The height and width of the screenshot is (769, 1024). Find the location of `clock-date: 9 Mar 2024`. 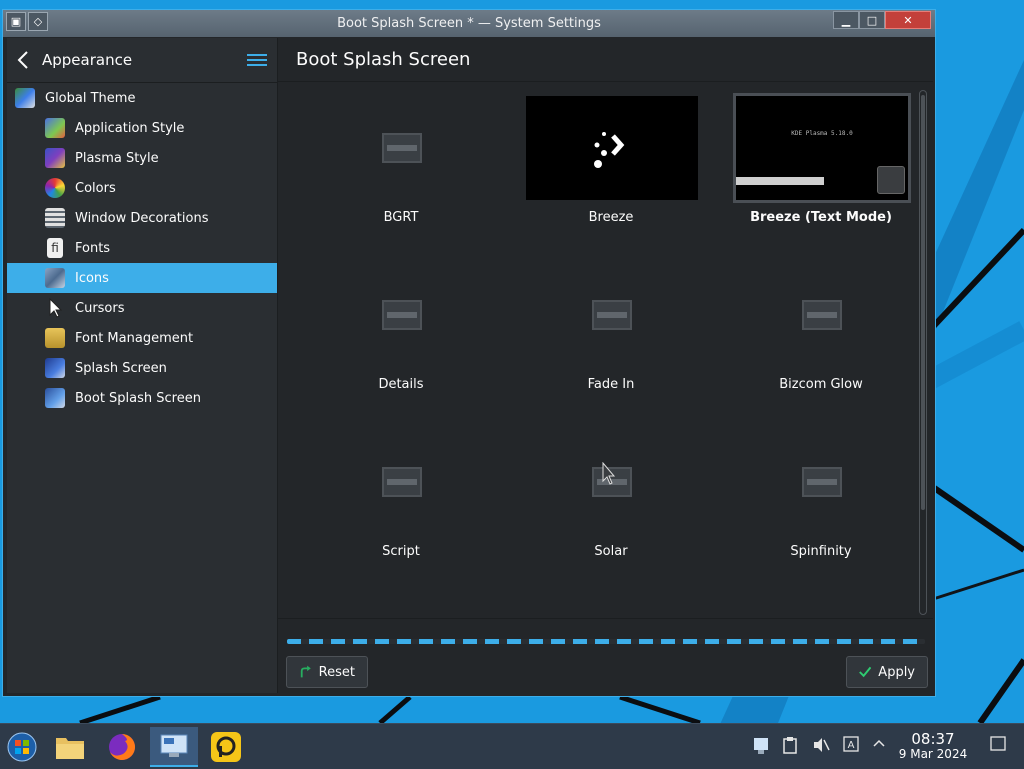

clock-date: 9 Mar 2024 is located at coordinates (933, 754).